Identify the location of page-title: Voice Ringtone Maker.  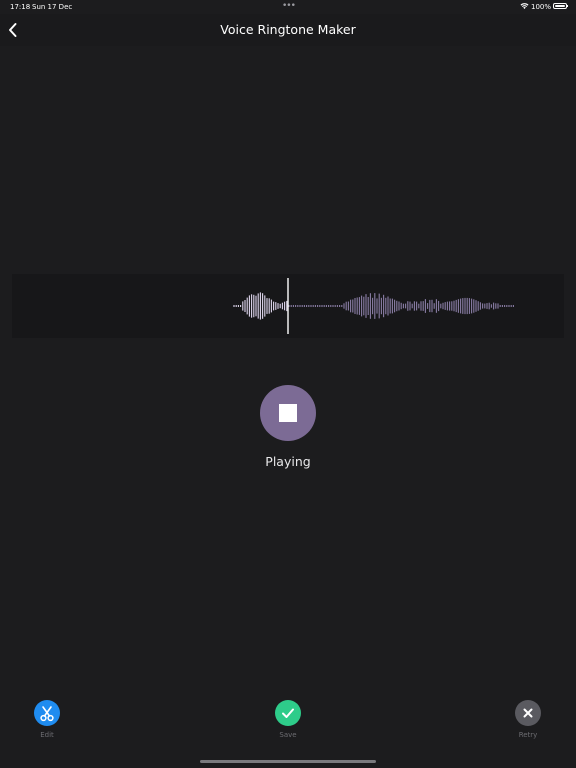
(288, 29).